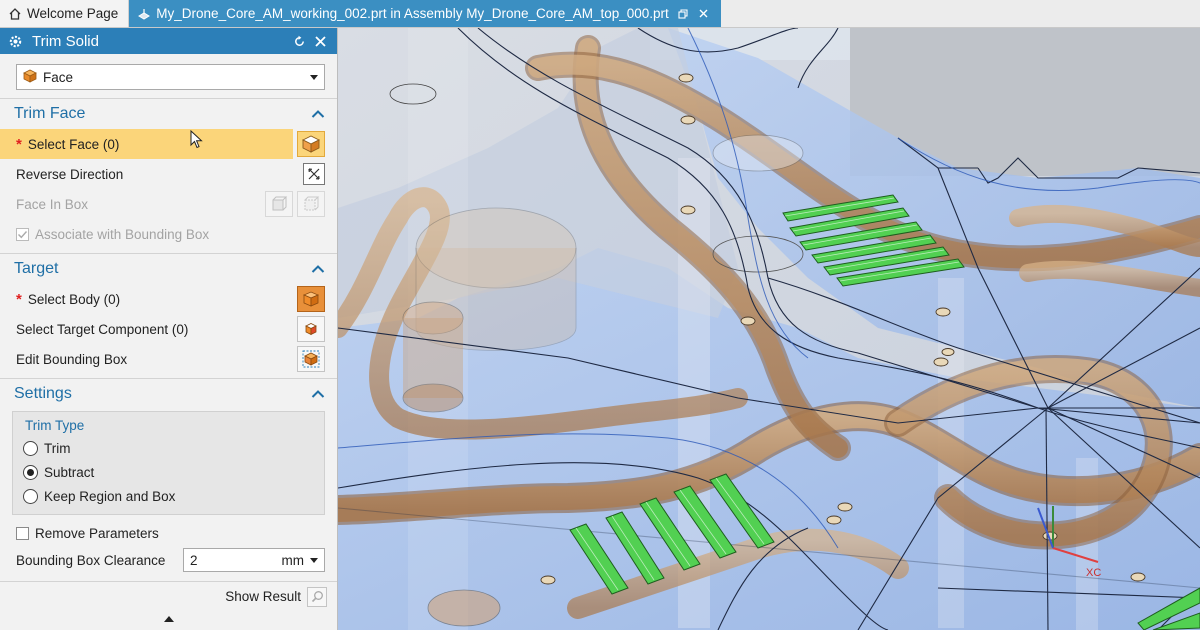 Image resolution: width=1200 pixels, height=630 pixels. What do you see at coordinates (15, 14) in the screenshot?
I see `home-icon` at bounding box center [15, 14].